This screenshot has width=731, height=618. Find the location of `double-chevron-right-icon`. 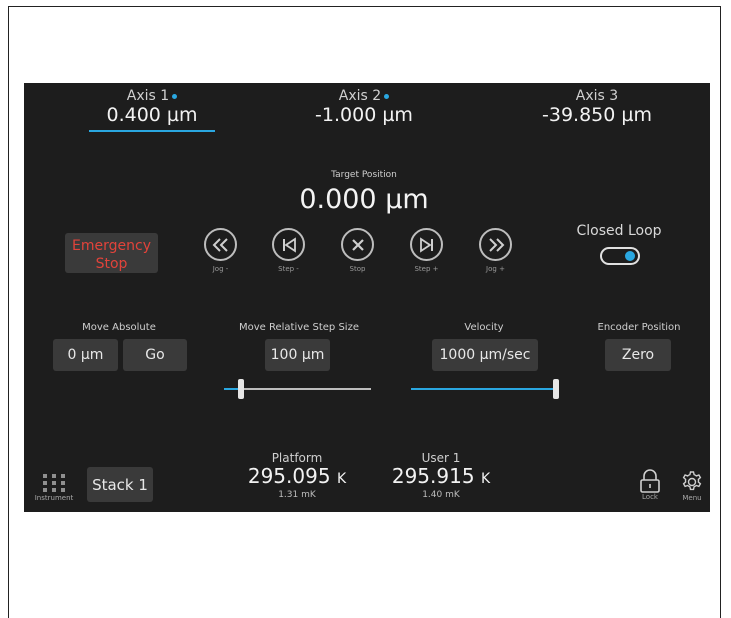

double-chevron-right-icon is located at coordinates (496, 244).